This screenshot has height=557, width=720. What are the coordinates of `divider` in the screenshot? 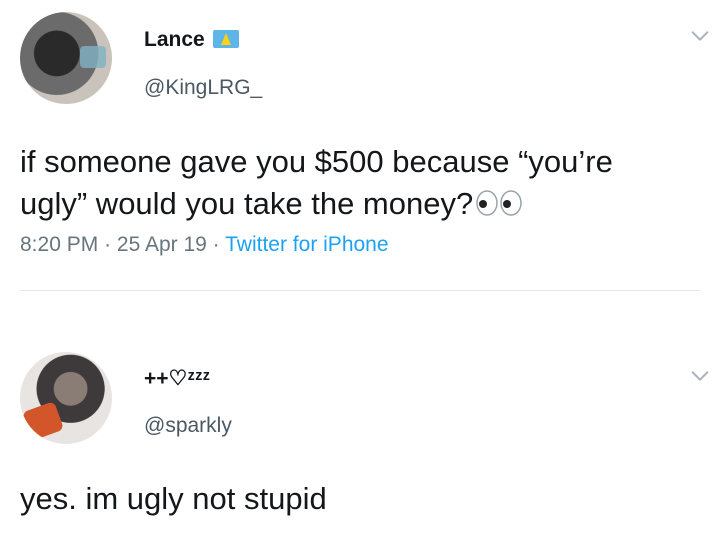 It's located at (360, 290).